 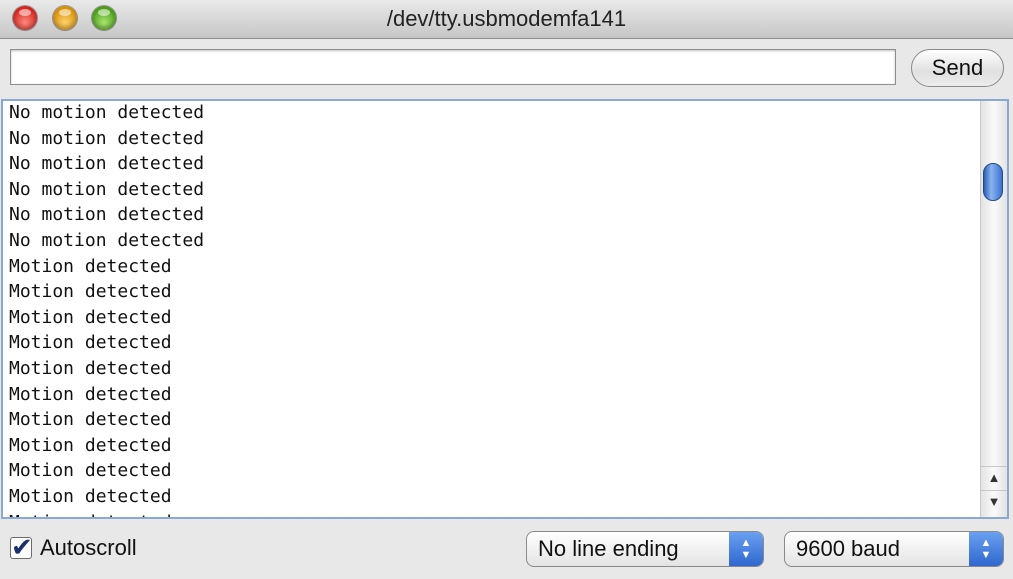 What do you see at coordinates (994, 477) in the screenshot?
I see `scroll-up-icon: ▲` at bounding box center [994, 477].